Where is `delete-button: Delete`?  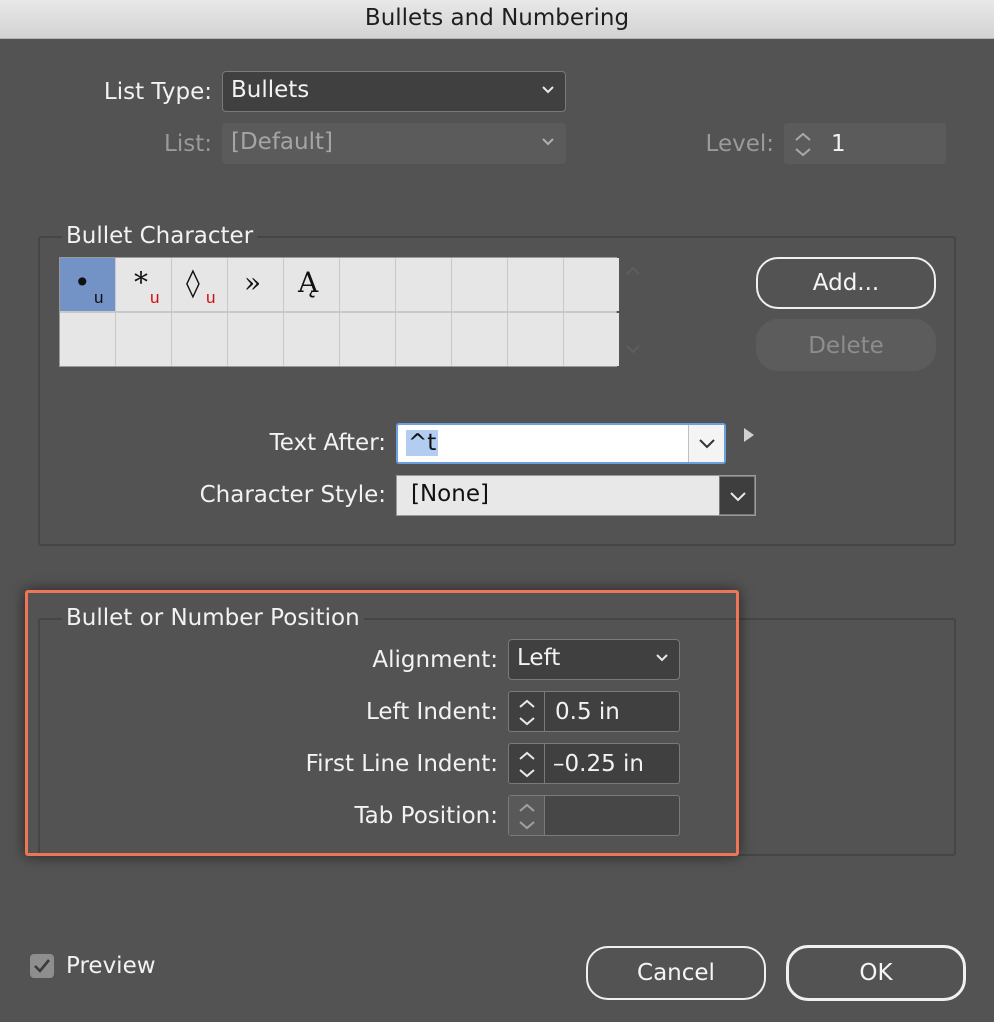
delete-button: Delete is located at coordinates (846, 345).